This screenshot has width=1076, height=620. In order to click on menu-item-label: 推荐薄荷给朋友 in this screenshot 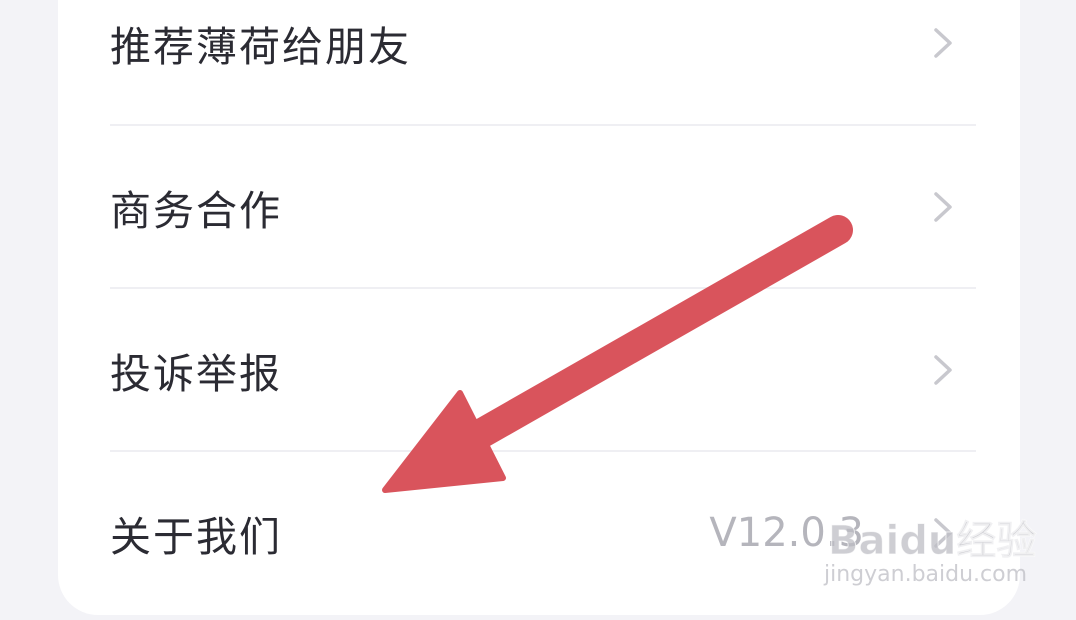, I will do `click(260, 47)`.